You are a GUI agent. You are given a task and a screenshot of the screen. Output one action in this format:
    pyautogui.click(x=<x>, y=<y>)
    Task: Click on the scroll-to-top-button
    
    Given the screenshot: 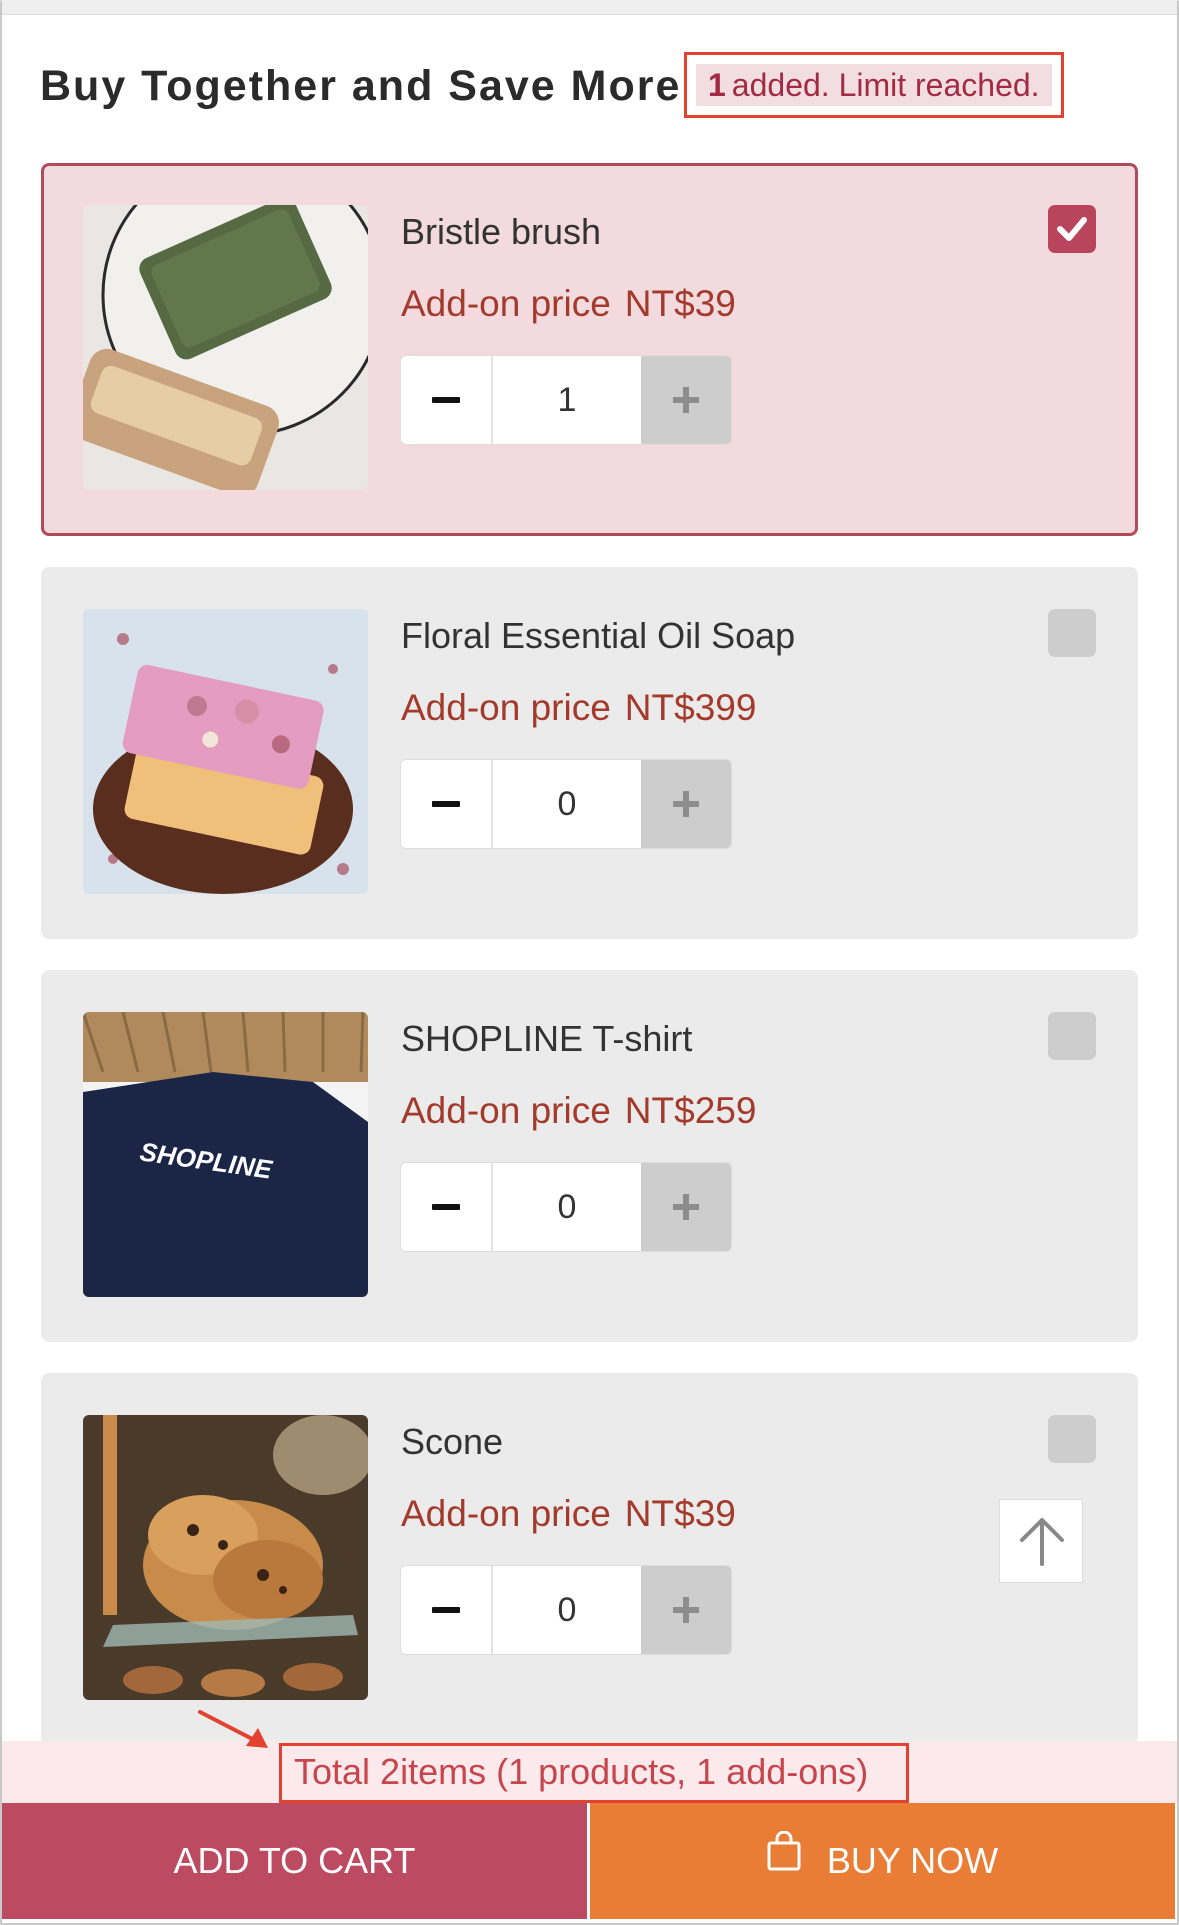 What is the action you would take?
    pyautogui.click(x=1041, y=1541)
    